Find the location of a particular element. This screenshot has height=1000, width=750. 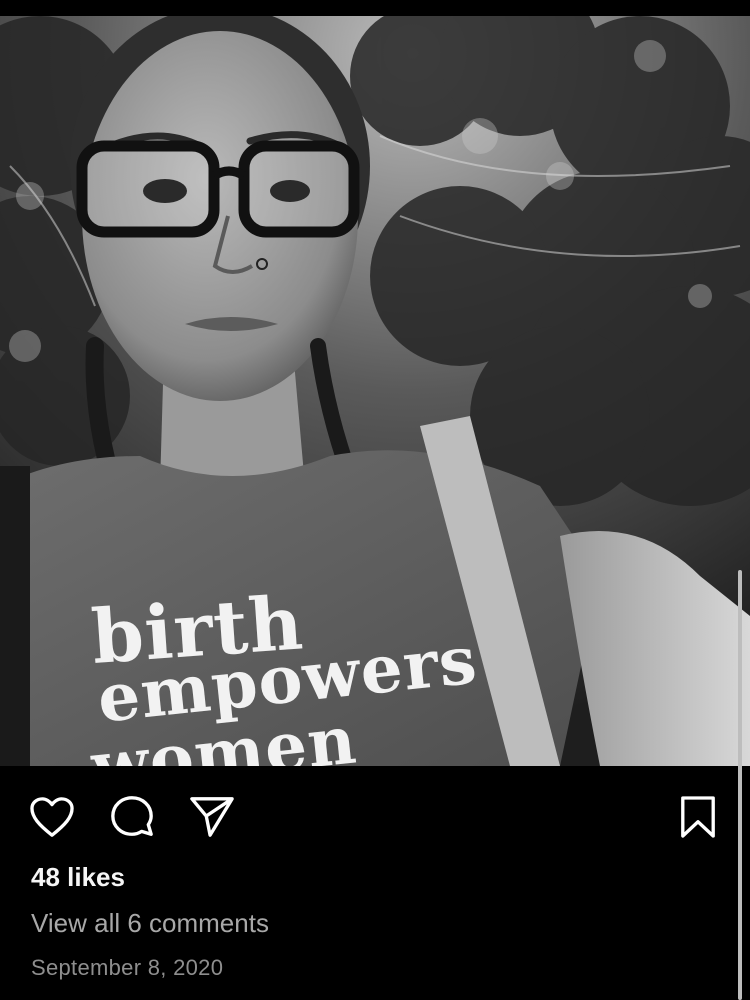

save-button is located at coordinates (698, 817).